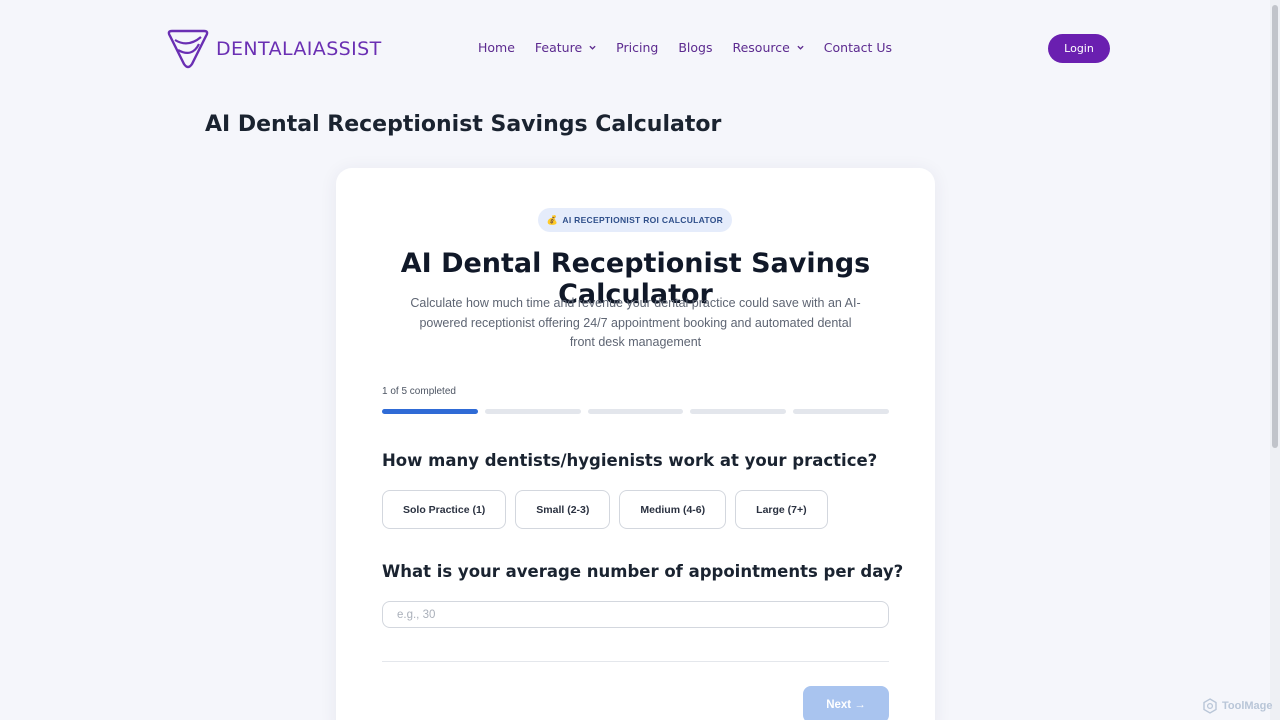  I want to click on nav-home: Home, so click(496, 47).